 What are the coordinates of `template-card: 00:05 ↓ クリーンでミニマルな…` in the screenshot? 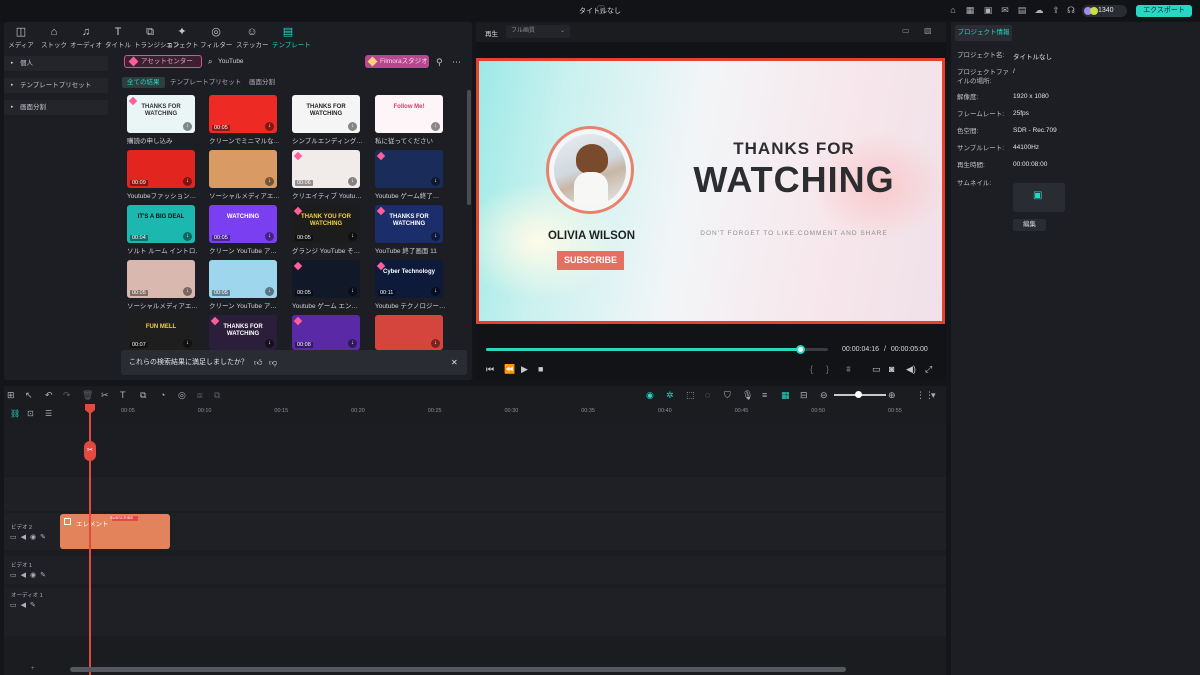 It's located at (244, 120).